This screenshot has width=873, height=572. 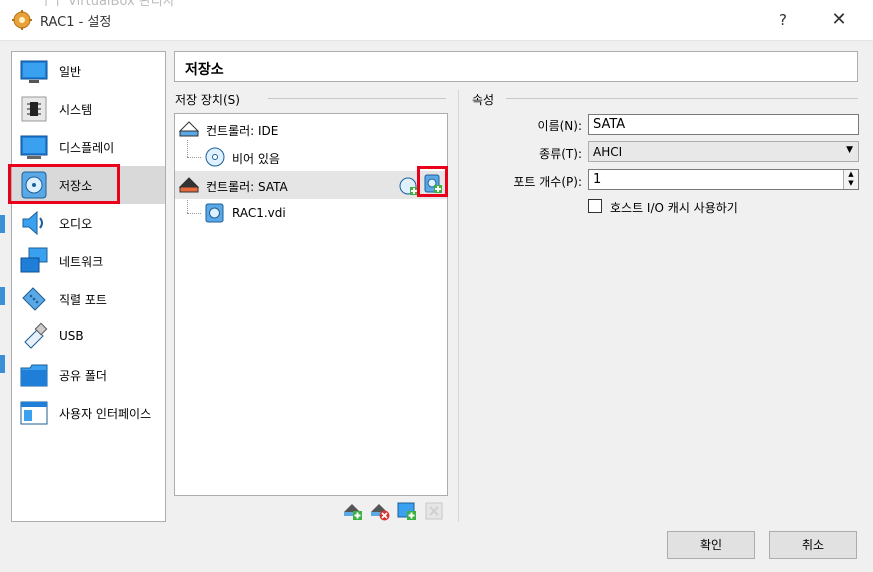 I want to click on category-general: 일반, so click(x=88, y=71).